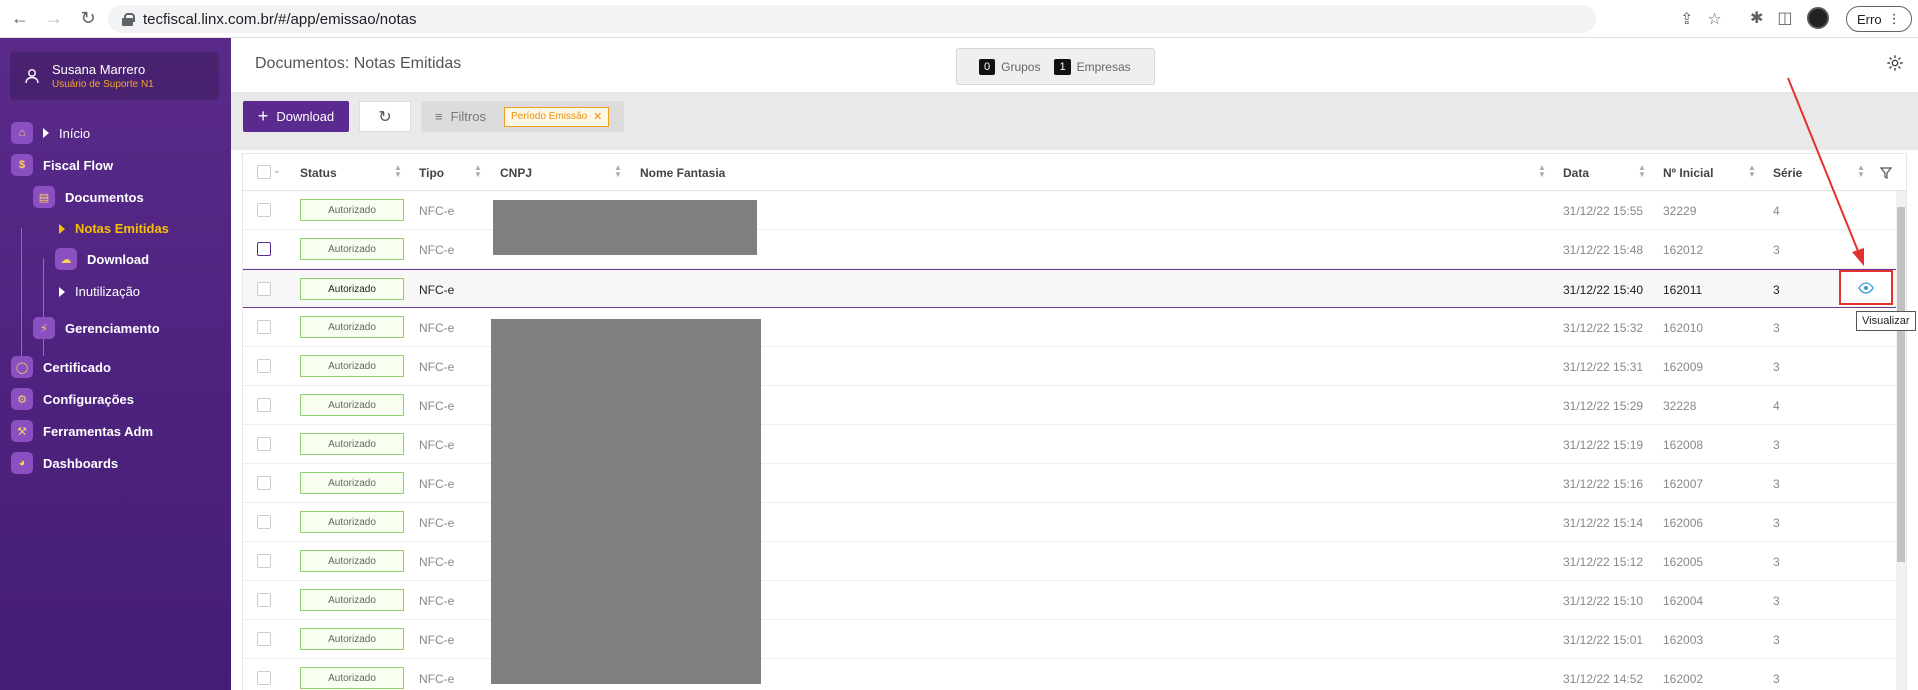 Image resolution: width=1918 pixels, height=690 pixels. I want to click on filter-tag-periodo: Período Emissão ✕, so click(556, 116).